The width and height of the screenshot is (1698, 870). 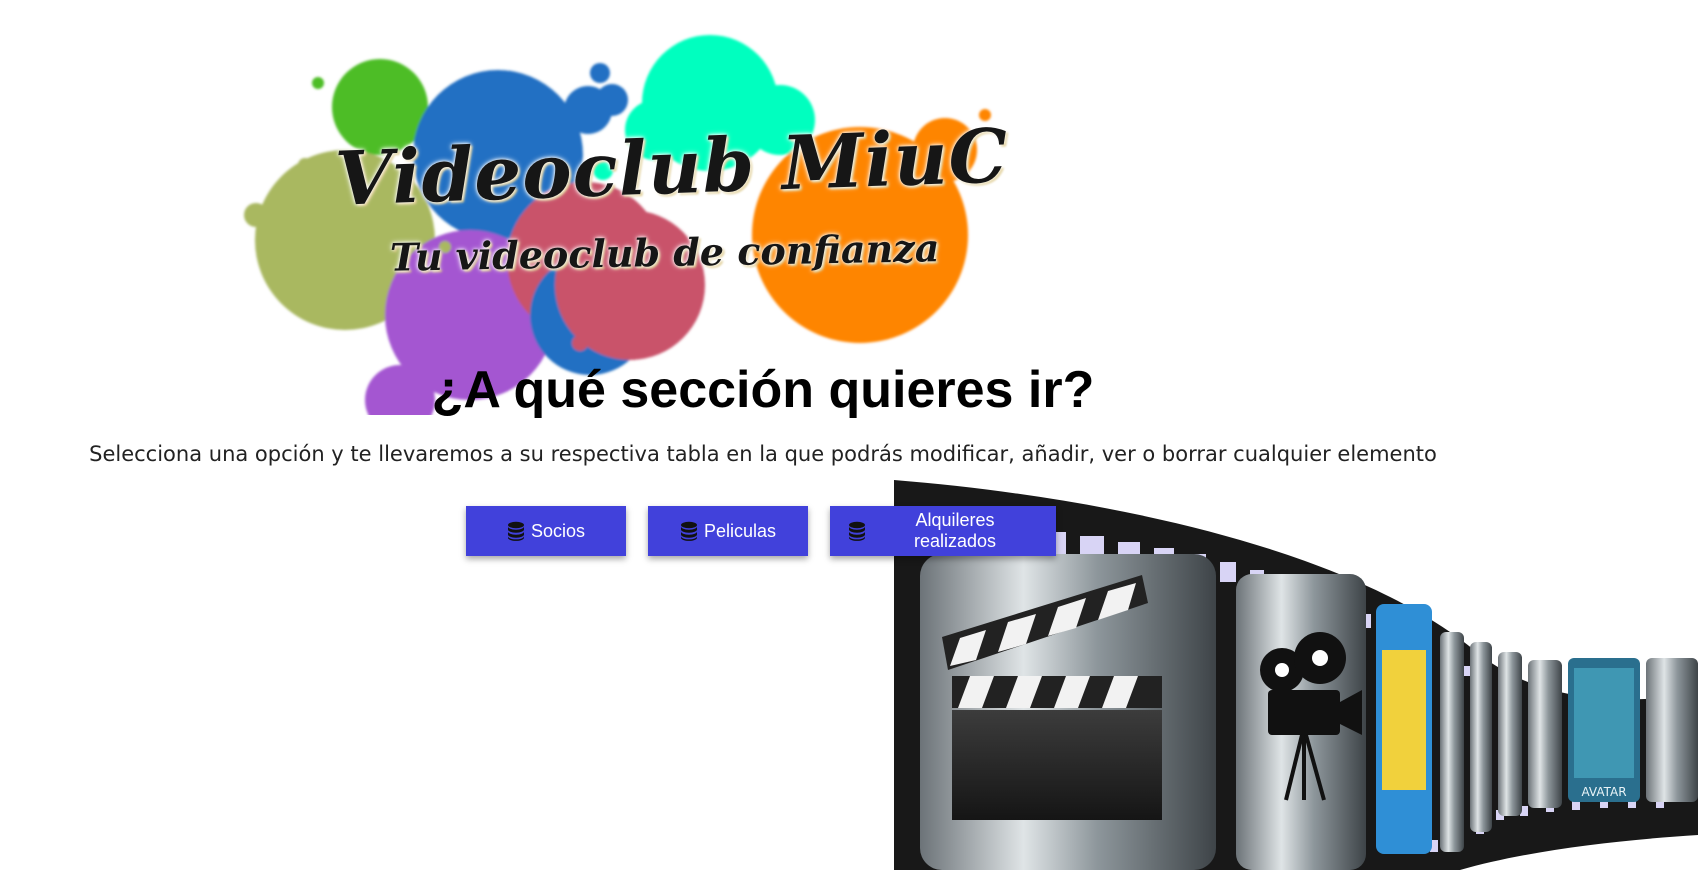 I want to click on peliculas-button-label: Peliculas, so click(x=740, y=530).